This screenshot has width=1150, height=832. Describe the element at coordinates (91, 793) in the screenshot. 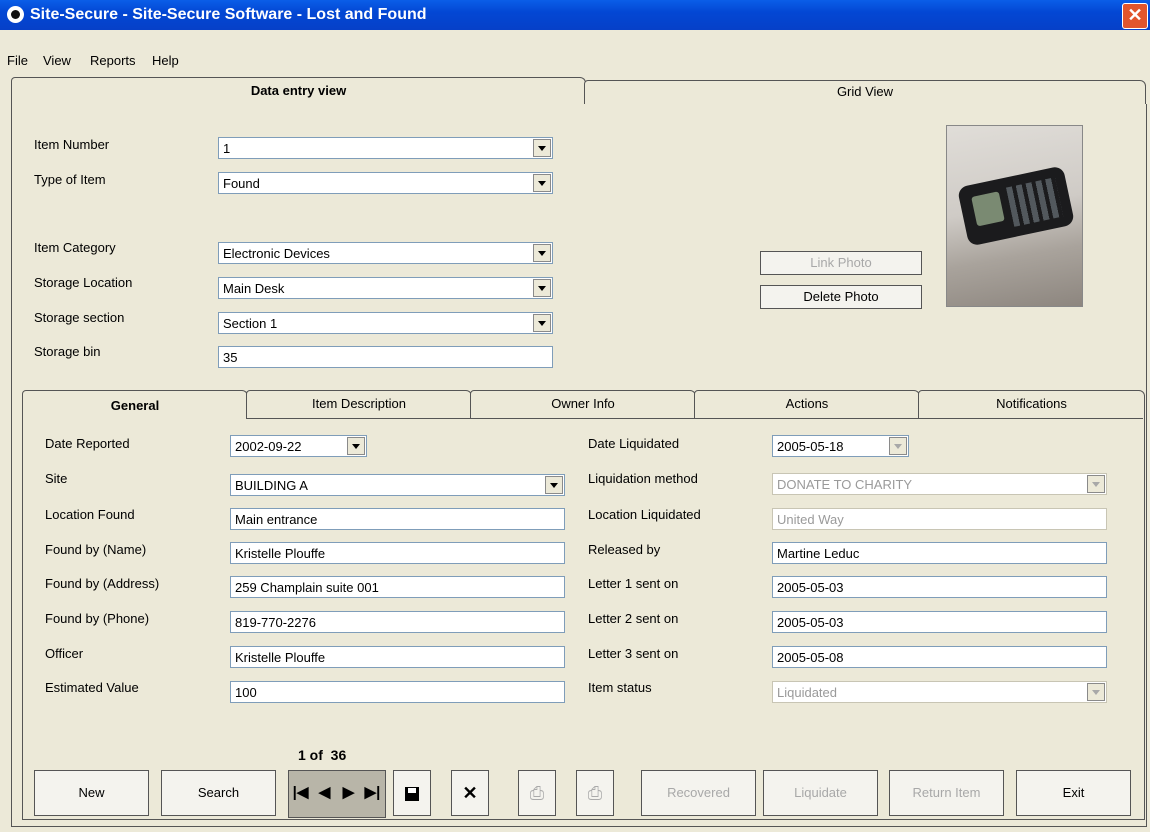

I see `new-button: New` at that location.